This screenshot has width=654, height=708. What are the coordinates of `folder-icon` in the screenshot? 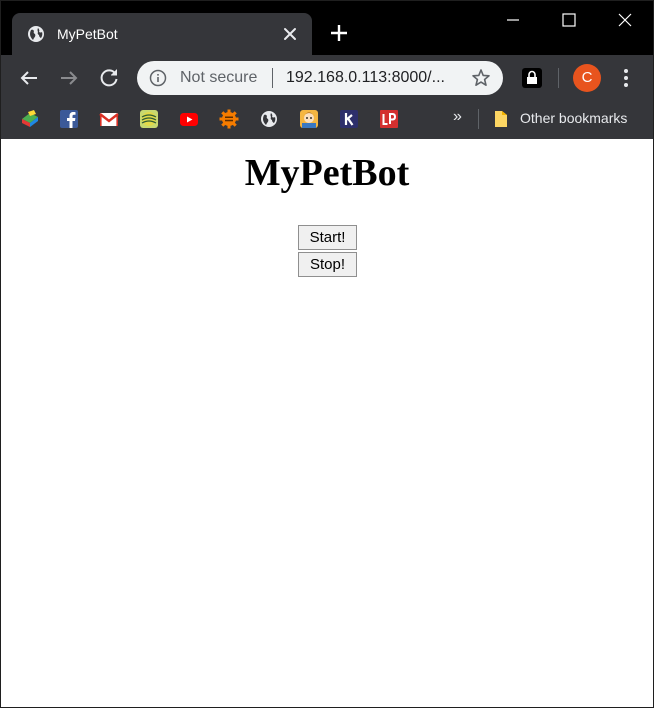 It's located at (501, 119).